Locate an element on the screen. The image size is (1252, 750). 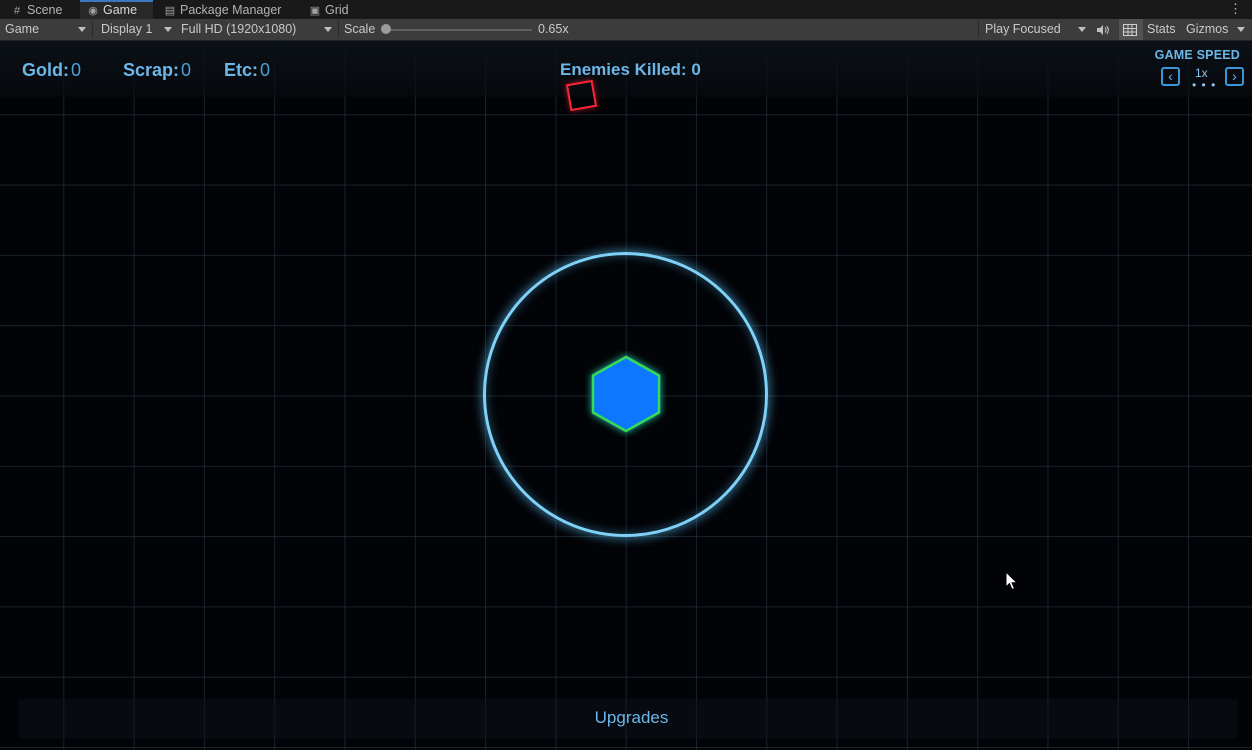
etc-counter: Etc: 0 is located at coordinates (247, 70).